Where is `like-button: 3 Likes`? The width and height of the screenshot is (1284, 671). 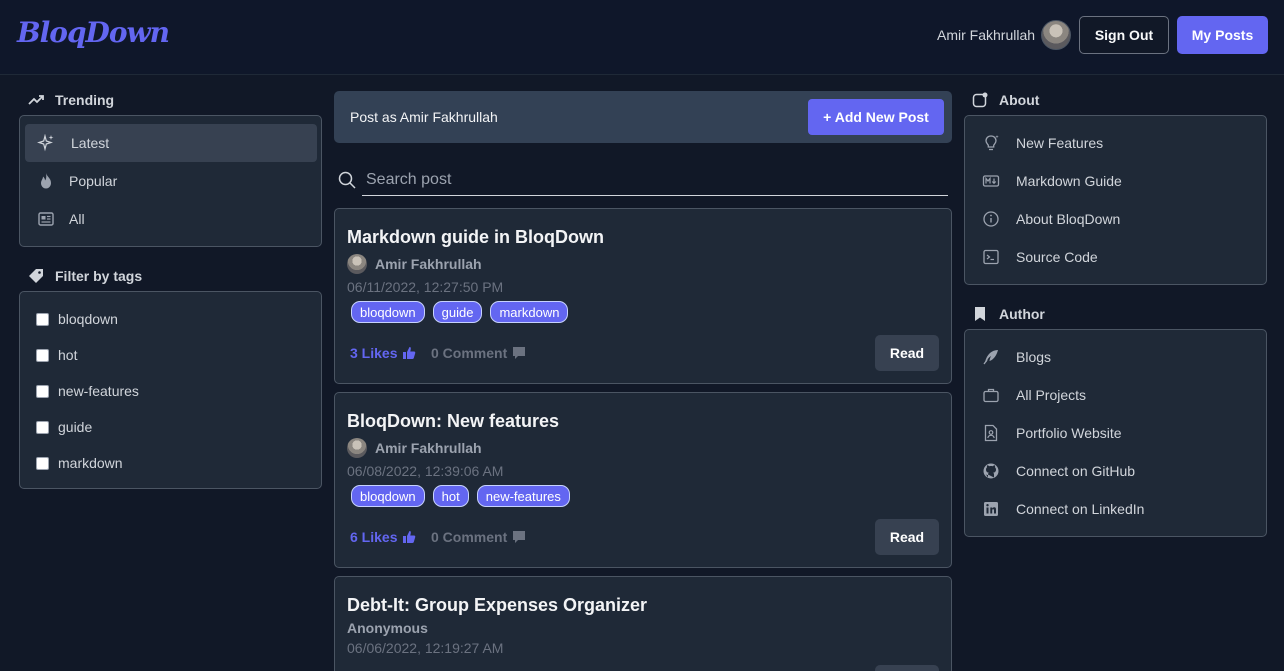 like-button: 3 Likes is located at coordinates (383, 353).